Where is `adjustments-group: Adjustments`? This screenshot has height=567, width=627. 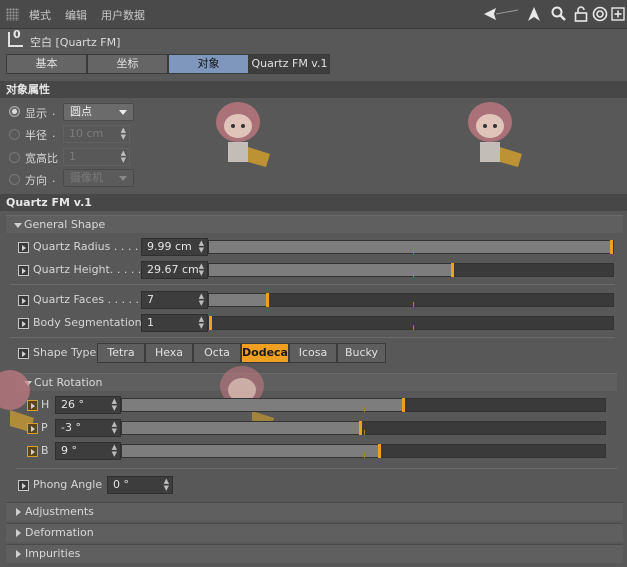 adjustments-group: Adjustments is located at coordinates (314, 511).